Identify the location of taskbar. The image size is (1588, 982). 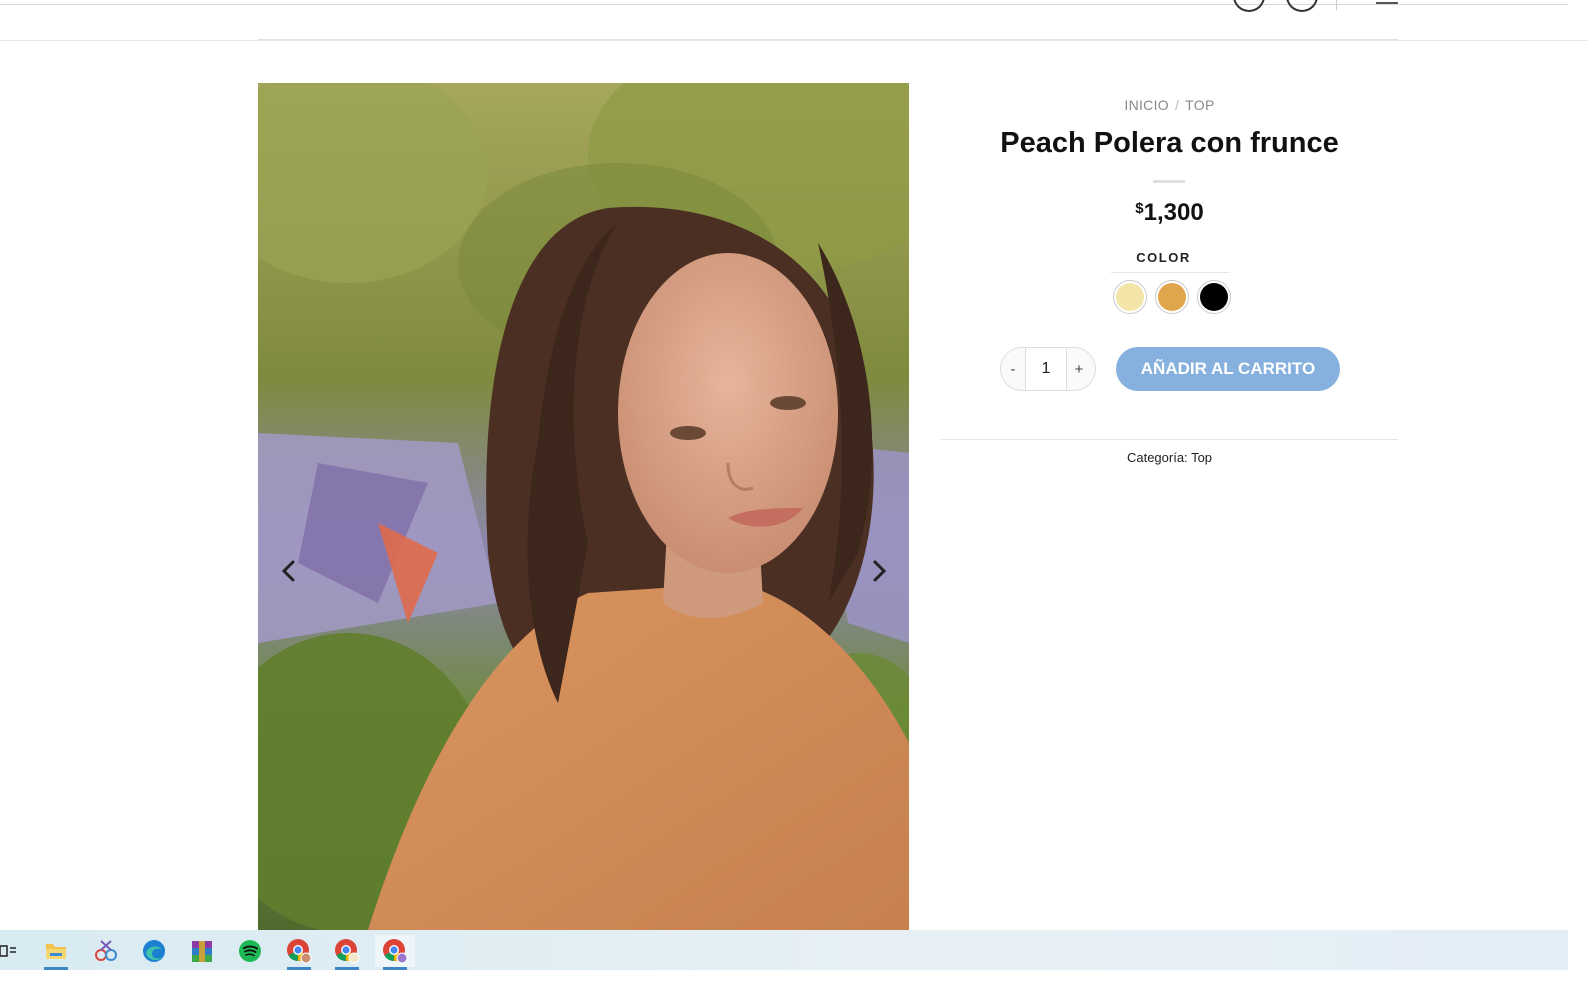
(784, 950).